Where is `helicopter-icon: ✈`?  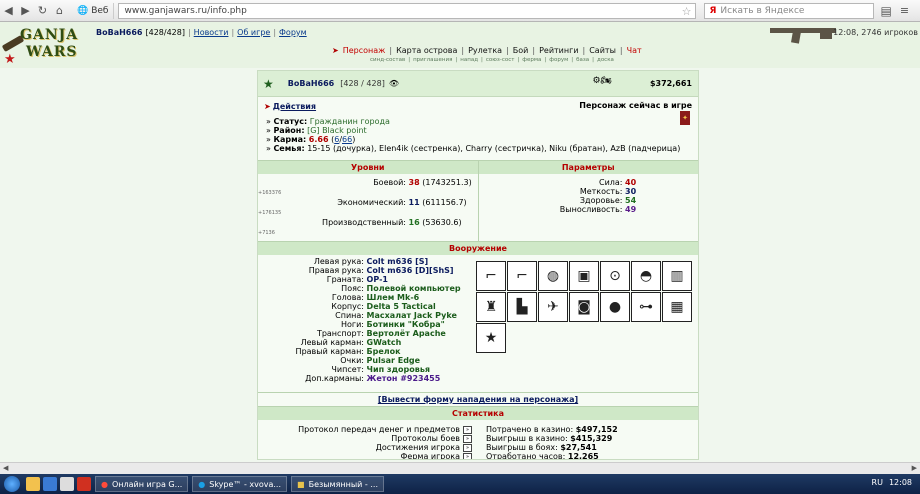 helicopter-icon: ✈ is located at coordinates (553, 307).